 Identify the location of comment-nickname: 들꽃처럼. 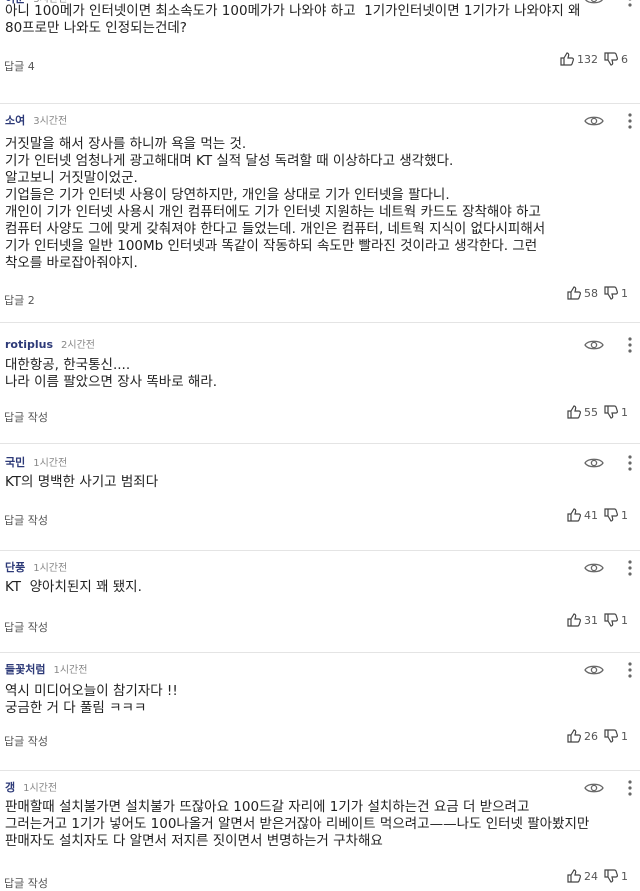
(25, 669).